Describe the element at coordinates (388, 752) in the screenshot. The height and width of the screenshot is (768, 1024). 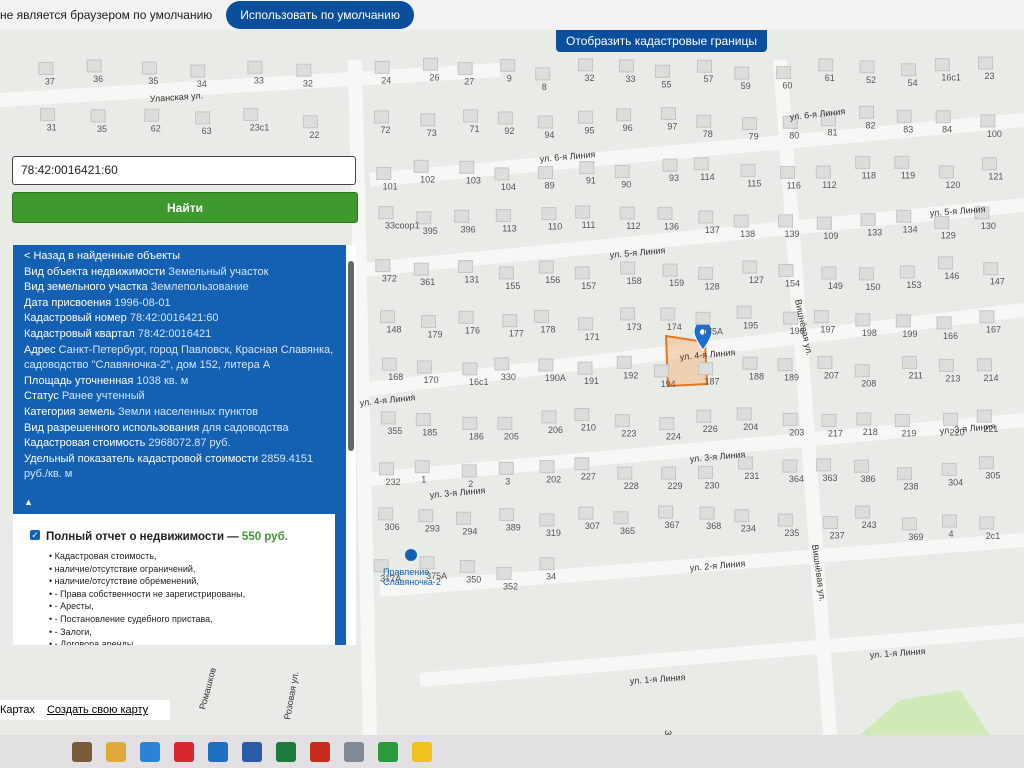
I see `shield-icon` at that location.